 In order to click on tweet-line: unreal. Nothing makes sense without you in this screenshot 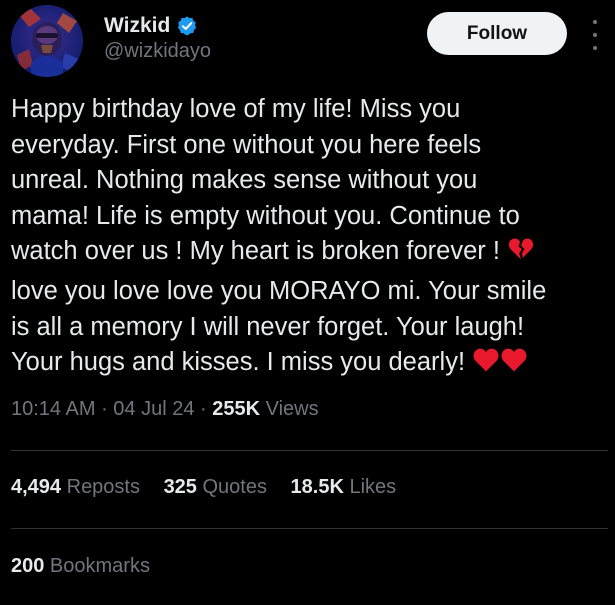, I will do `click(244, 180)`.